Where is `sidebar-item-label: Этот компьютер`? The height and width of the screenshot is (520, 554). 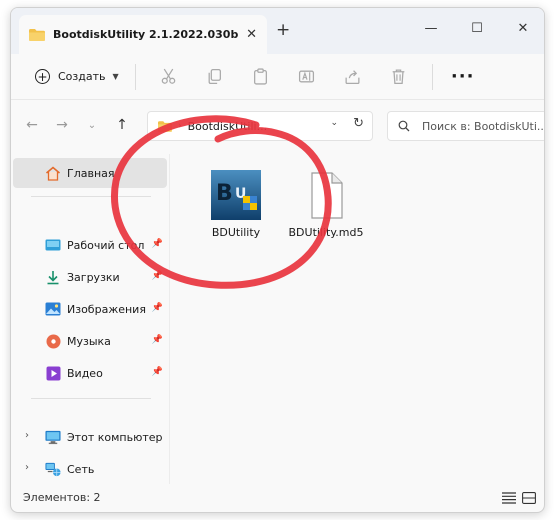 sidebar-item-label: Этот компьютер is located at coordinates (115, 437).